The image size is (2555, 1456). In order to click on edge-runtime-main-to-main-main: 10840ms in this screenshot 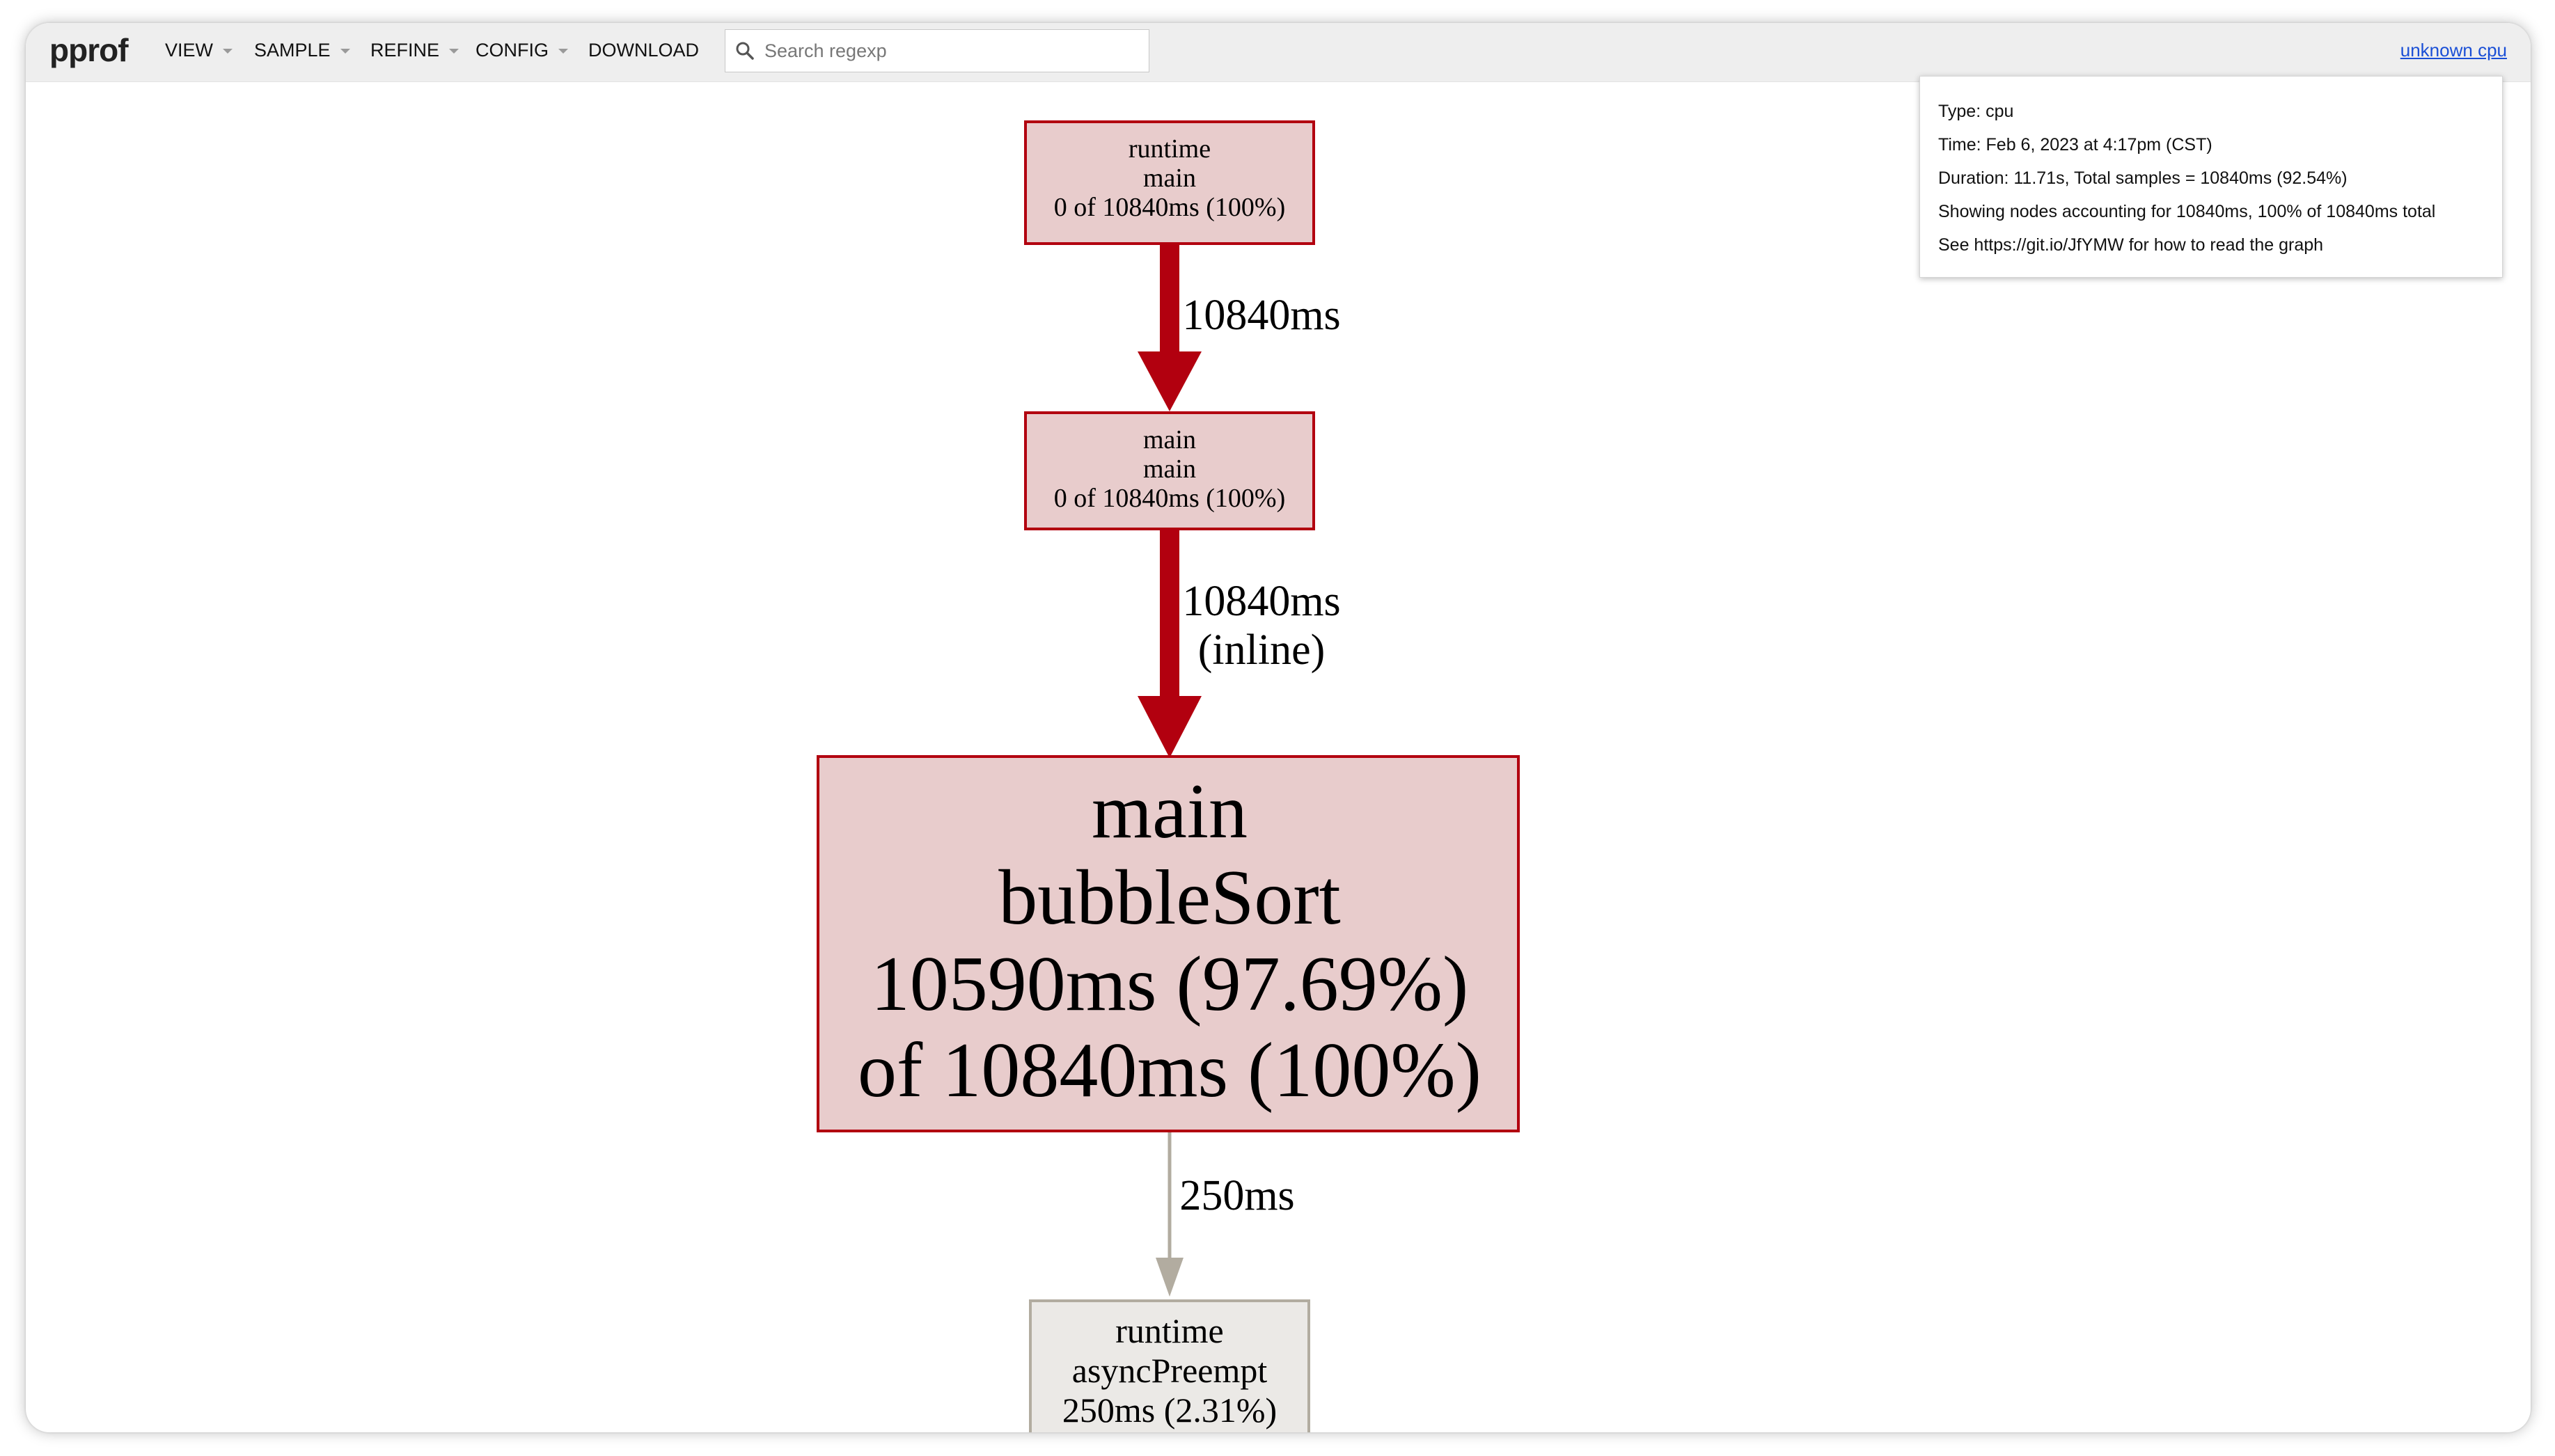, I will do `click(1239, 327)`.